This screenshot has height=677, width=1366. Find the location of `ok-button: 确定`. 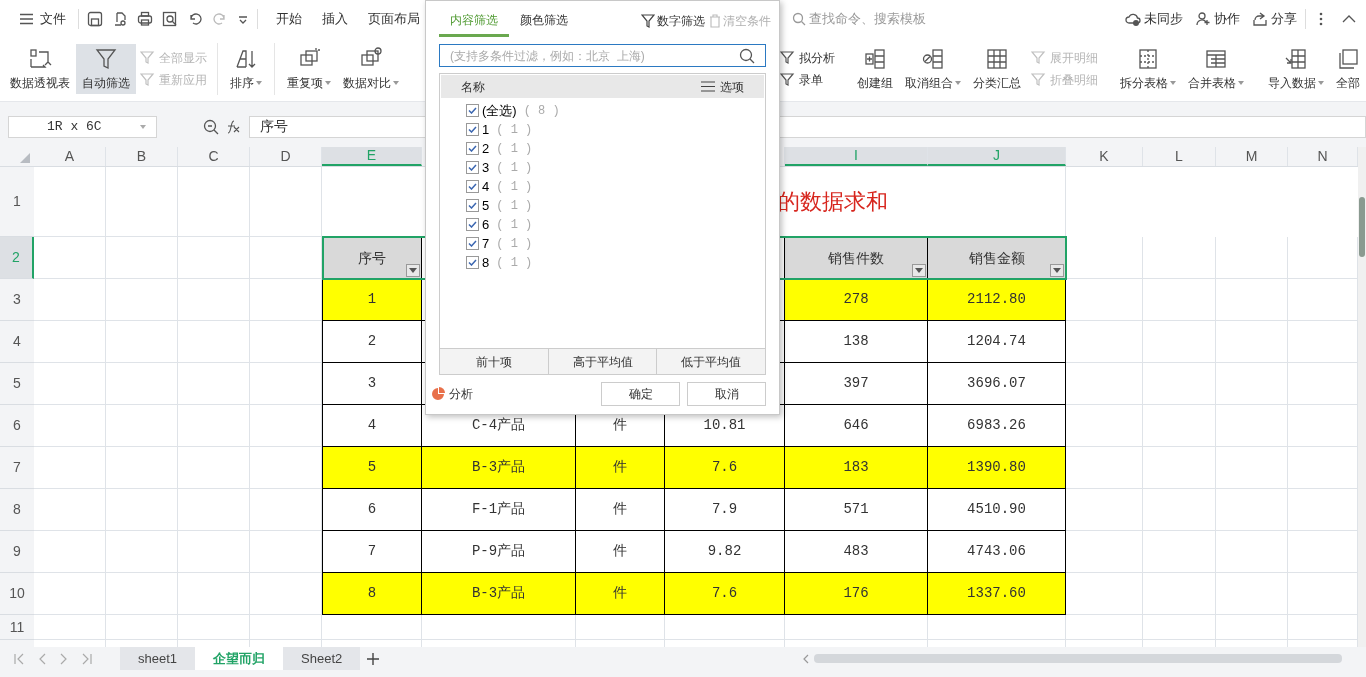

ok-button: 确定 is located at coordinates (640, 394).